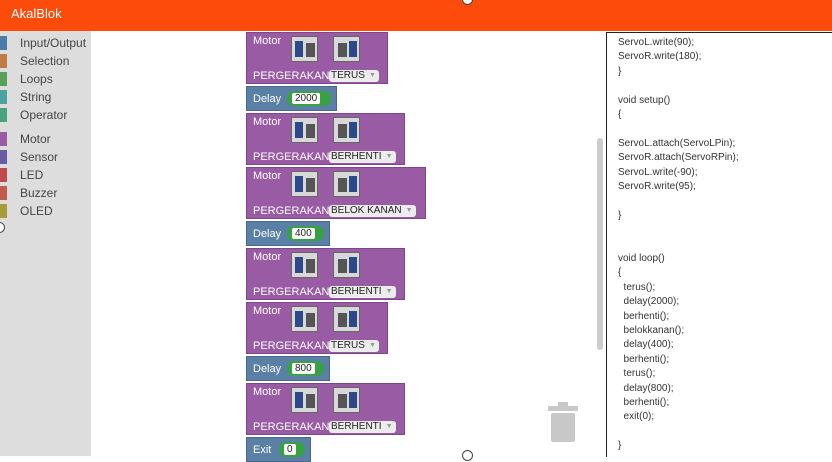 This screenshot has width=832, height=462. Describe the element at coordinates (35, 139) in the screenshot. I see `toolbox-item-label: Motor` at that location.